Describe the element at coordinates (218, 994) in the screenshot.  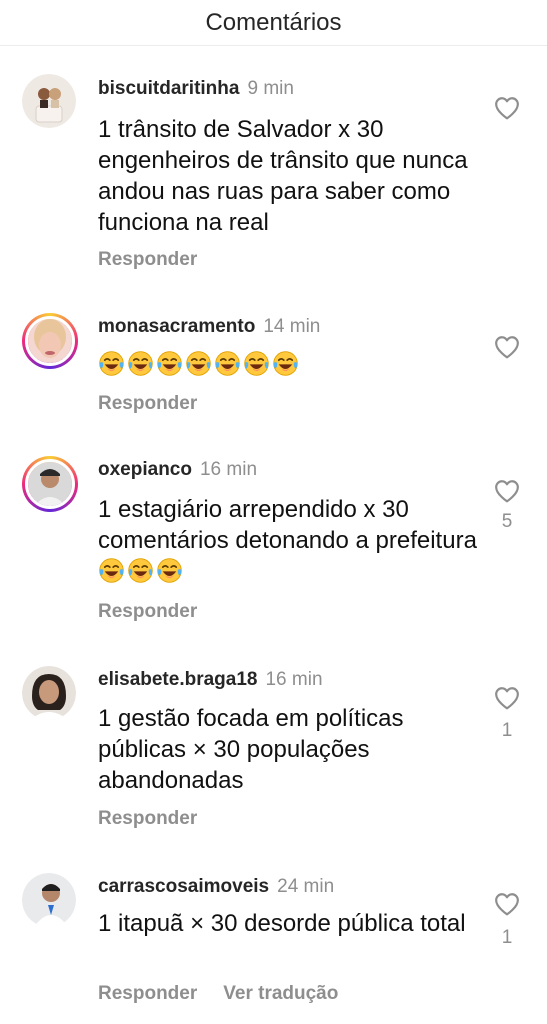
I see `comment-actions: Responder Ver tradução` at that location.